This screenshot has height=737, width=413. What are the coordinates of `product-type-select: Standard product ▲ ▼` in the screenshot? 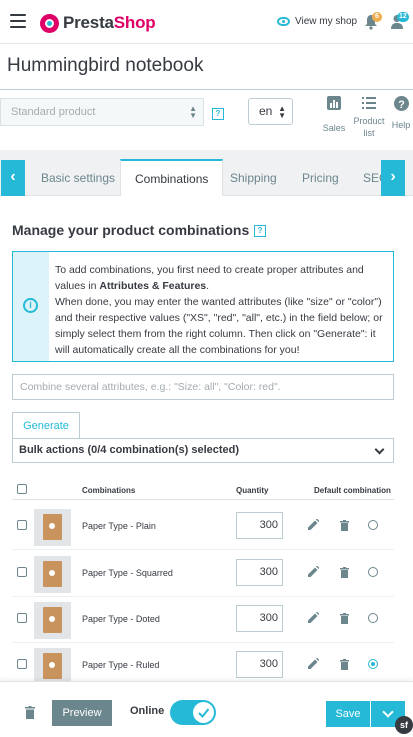 It's located at (102, 112).